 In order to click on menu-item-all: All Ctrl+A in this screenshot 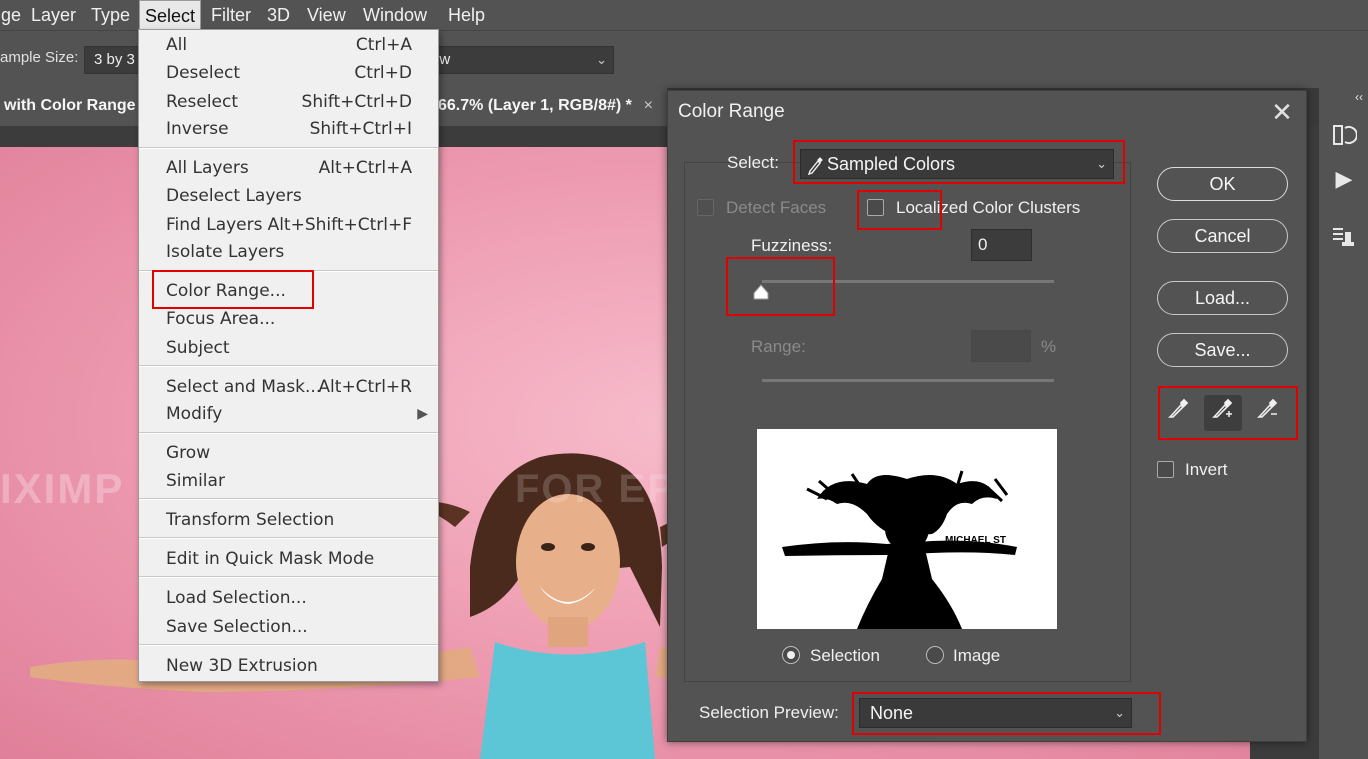, I will do `click(289, 45)`.